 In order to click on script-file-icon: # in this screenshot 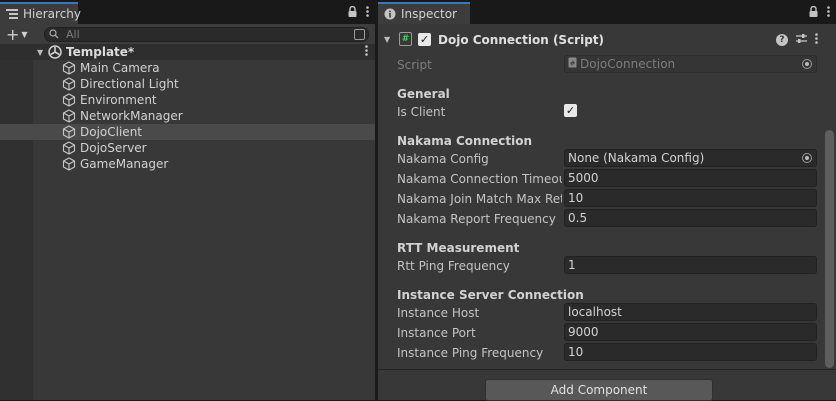, I will do `click(572, 64)`.